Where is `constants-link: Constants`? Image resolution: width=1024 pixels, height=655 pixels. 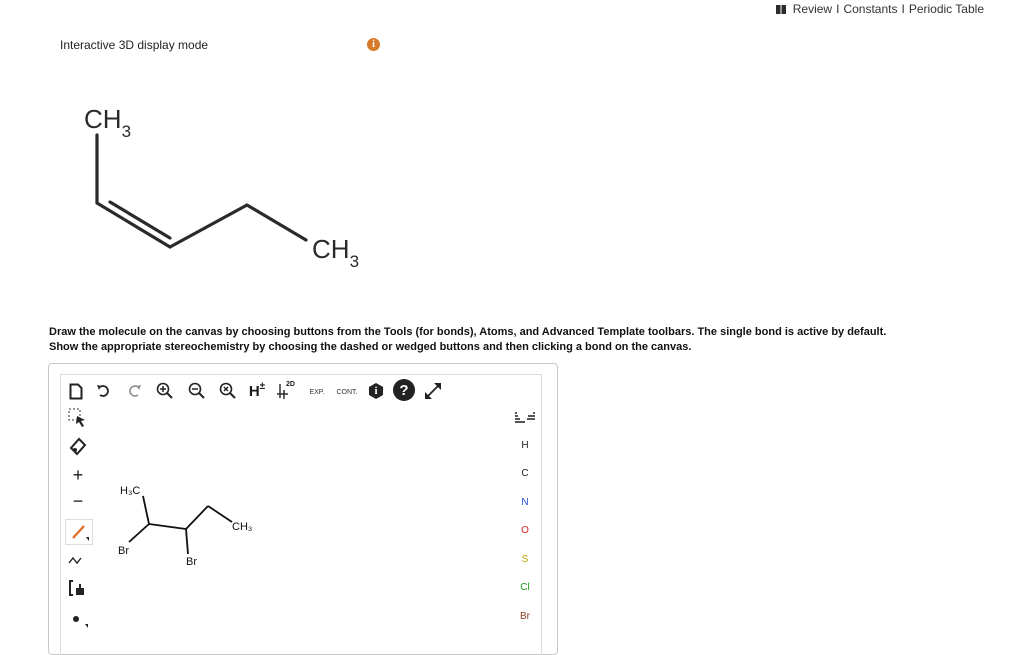
constants-link: Constants is located at coordinates (870, 9).